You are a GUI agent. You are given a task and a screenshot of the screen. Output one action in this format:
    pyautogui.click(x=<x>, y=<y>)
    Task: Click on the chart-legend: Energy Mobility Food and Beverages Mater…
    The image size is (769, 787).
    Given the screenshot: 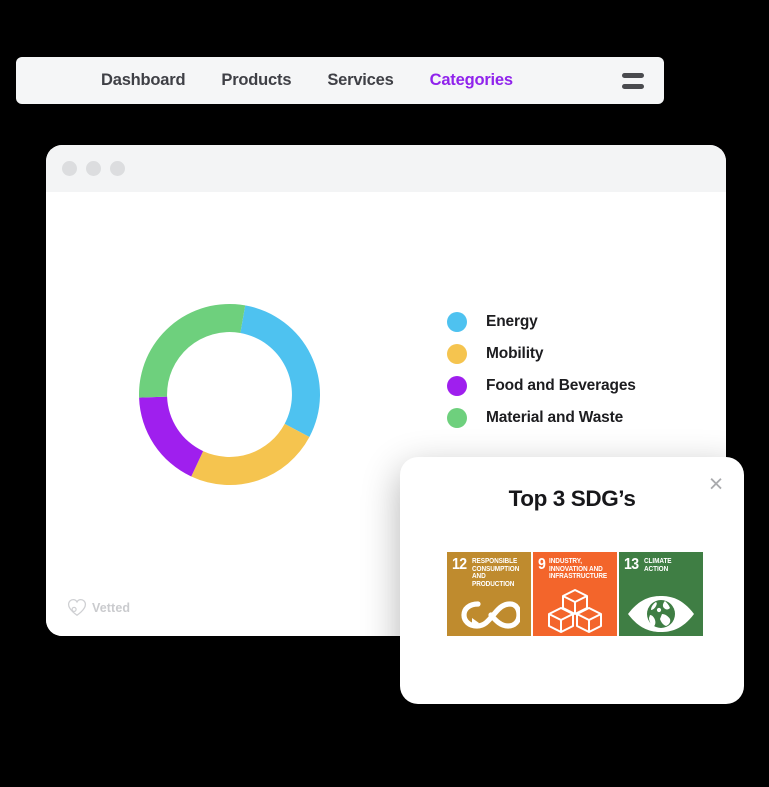 What is the action you would take?
    pyautogui.click(x=541, y=370)
    